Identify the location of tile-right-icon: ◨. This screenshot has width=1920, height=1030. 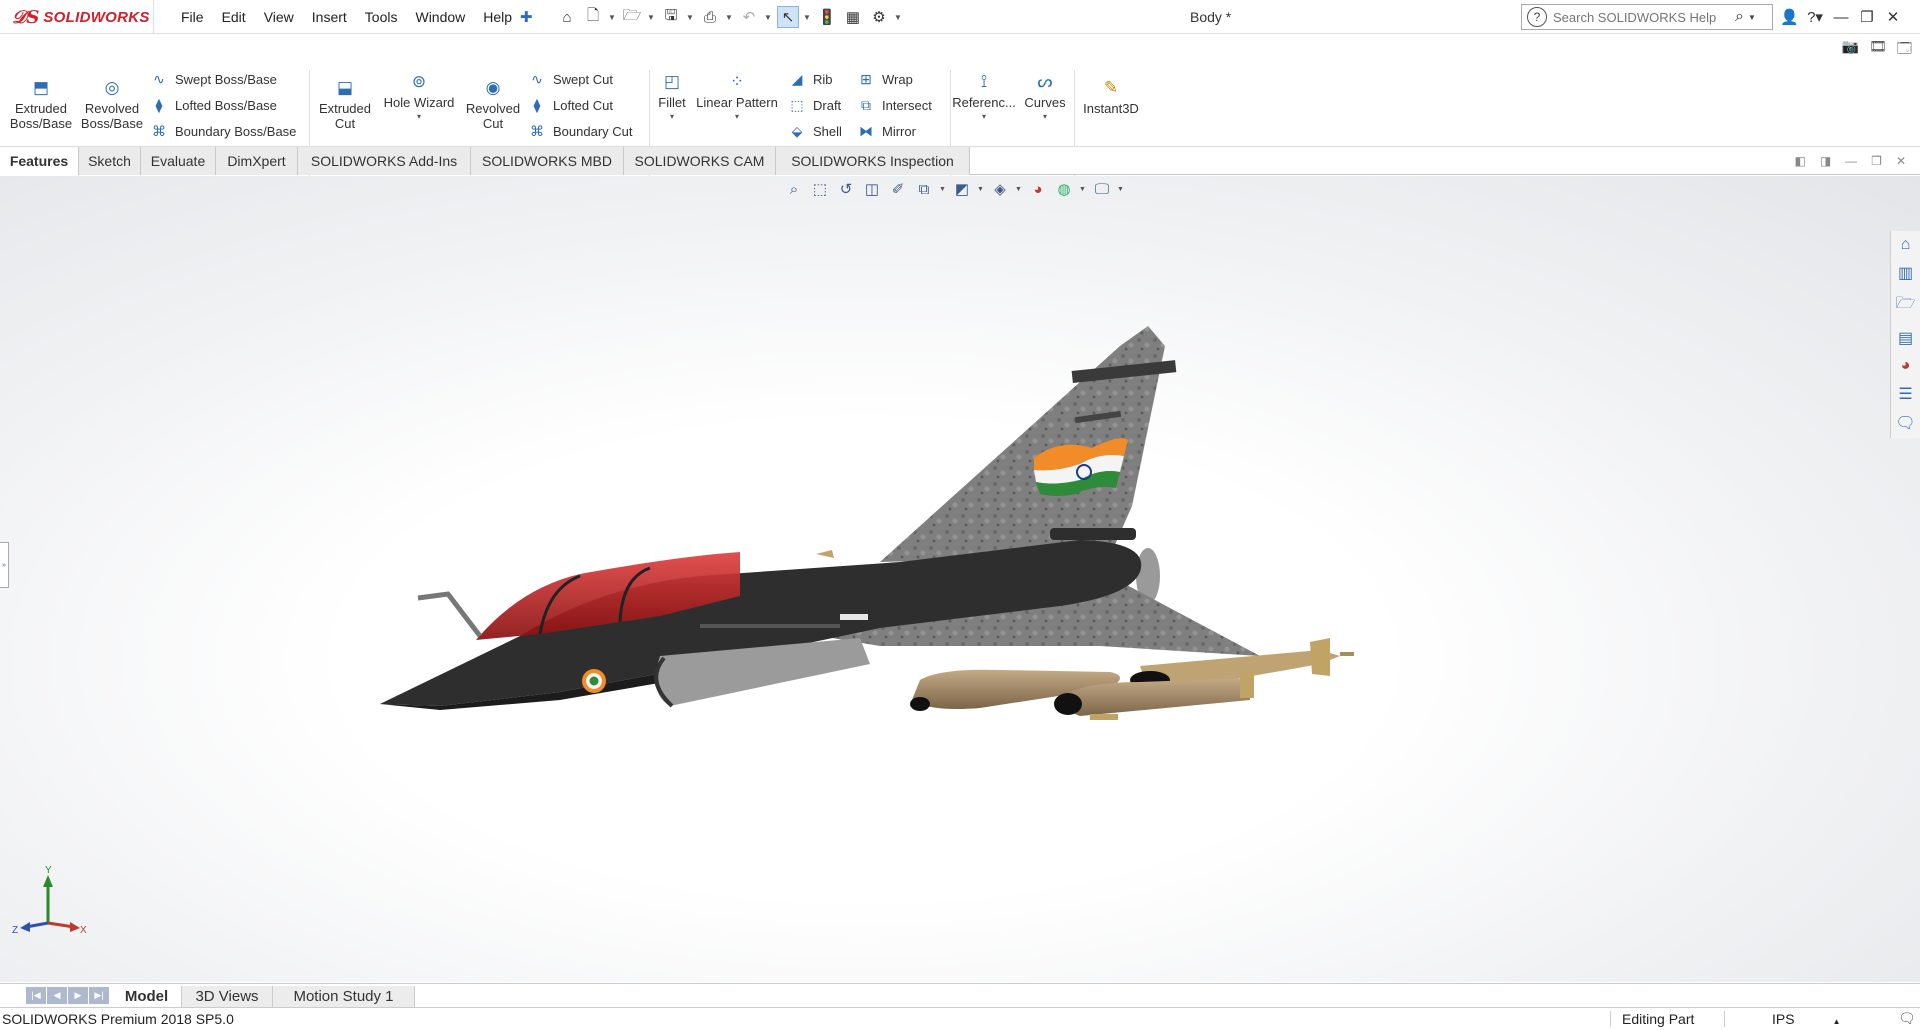
(1825, 161).